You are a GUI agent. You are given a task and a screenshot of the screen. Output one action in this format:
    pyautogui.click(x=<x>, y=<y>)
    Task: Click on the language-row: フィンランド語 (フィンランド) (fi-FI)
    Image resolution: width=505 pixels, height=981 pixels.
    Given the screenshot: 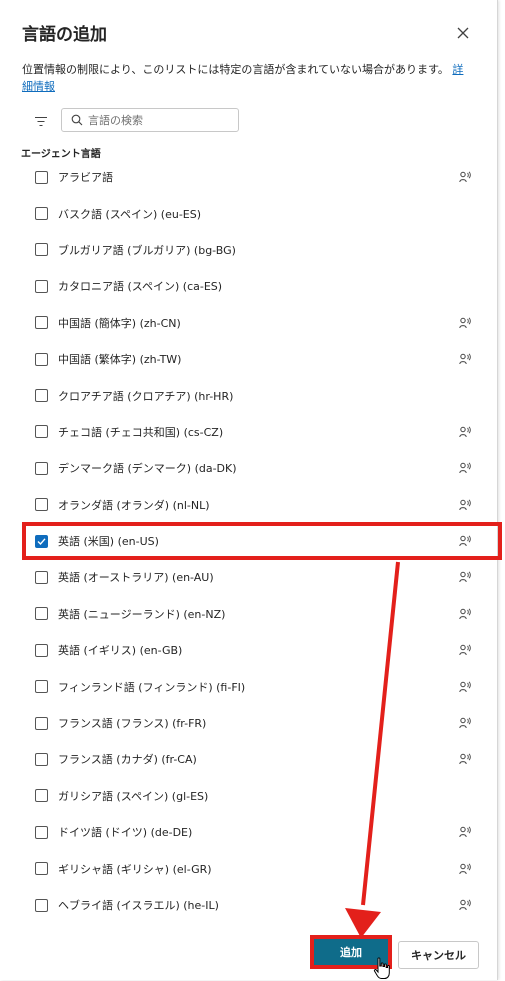 What is the action you would take?
    pyautogui.click(x=248, y=686)
    